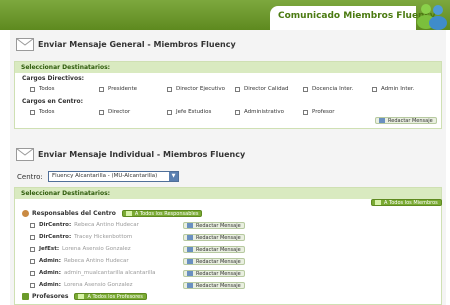  I want to click on profesores-heading: Profesores A Todos los Profesores, so click(84, 296).